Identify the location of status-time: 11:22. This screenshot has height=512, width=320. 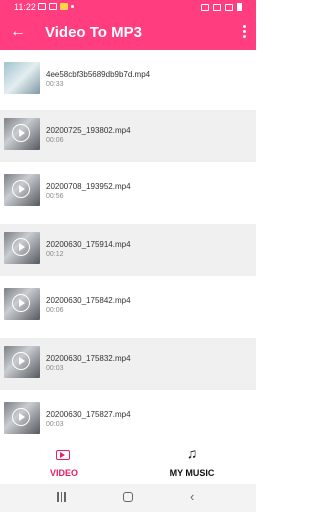
(25, 7).